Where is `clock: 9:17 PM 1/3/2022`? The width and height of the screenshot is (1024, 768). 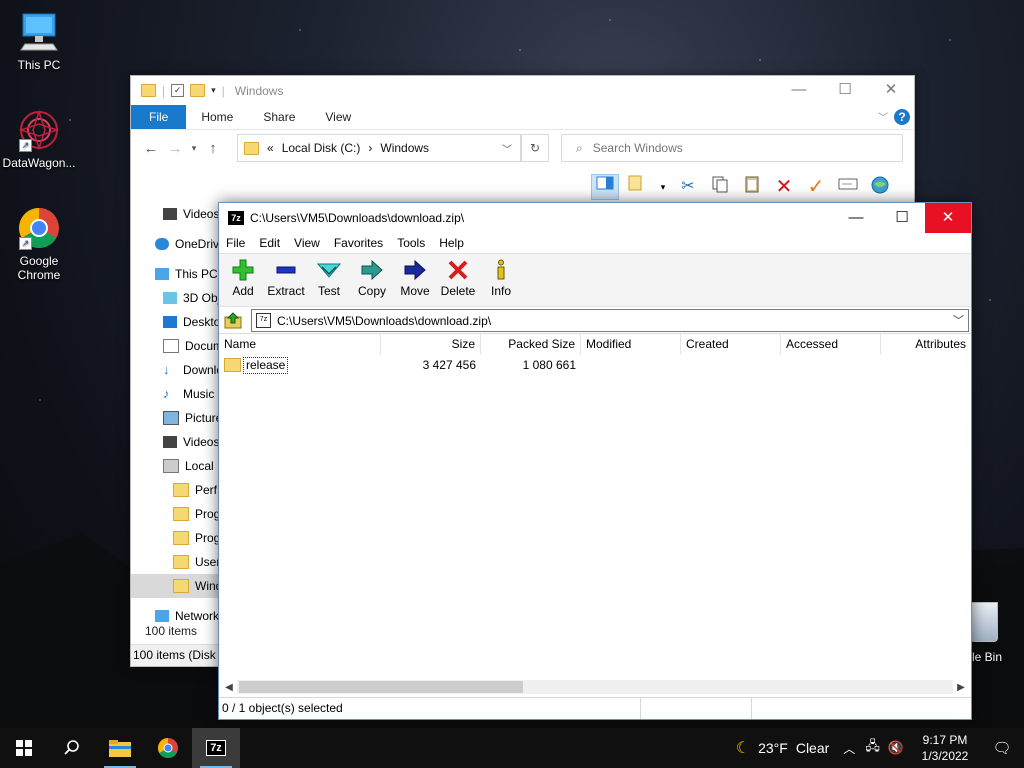 clock: 9:17 PM 1/3/2022 is located at coordinates (945, 748).